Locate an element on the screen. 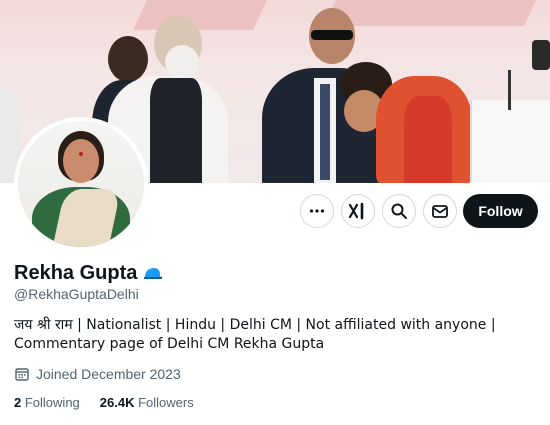  profile-name: Rekha Gupta is located at coordinates (76, 273).